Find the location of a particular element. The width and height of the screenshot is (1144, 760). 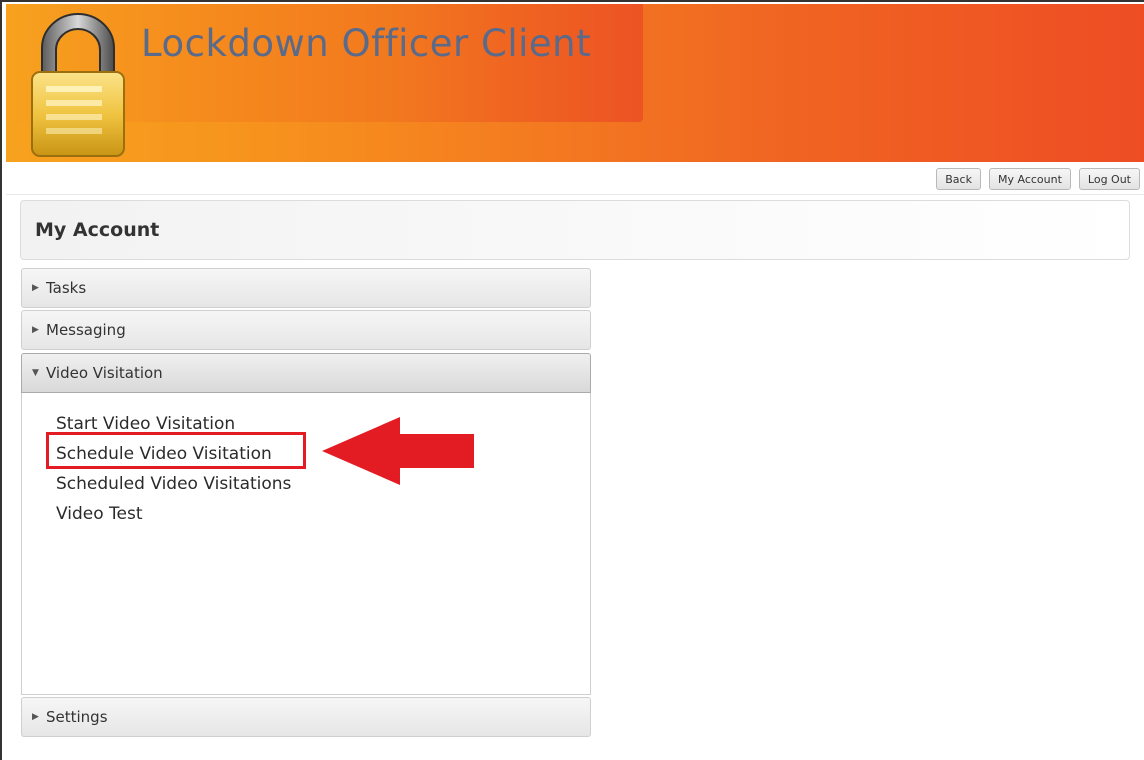

accordion-tasks: ▶ Tasks is located at coordinates (306, 288).